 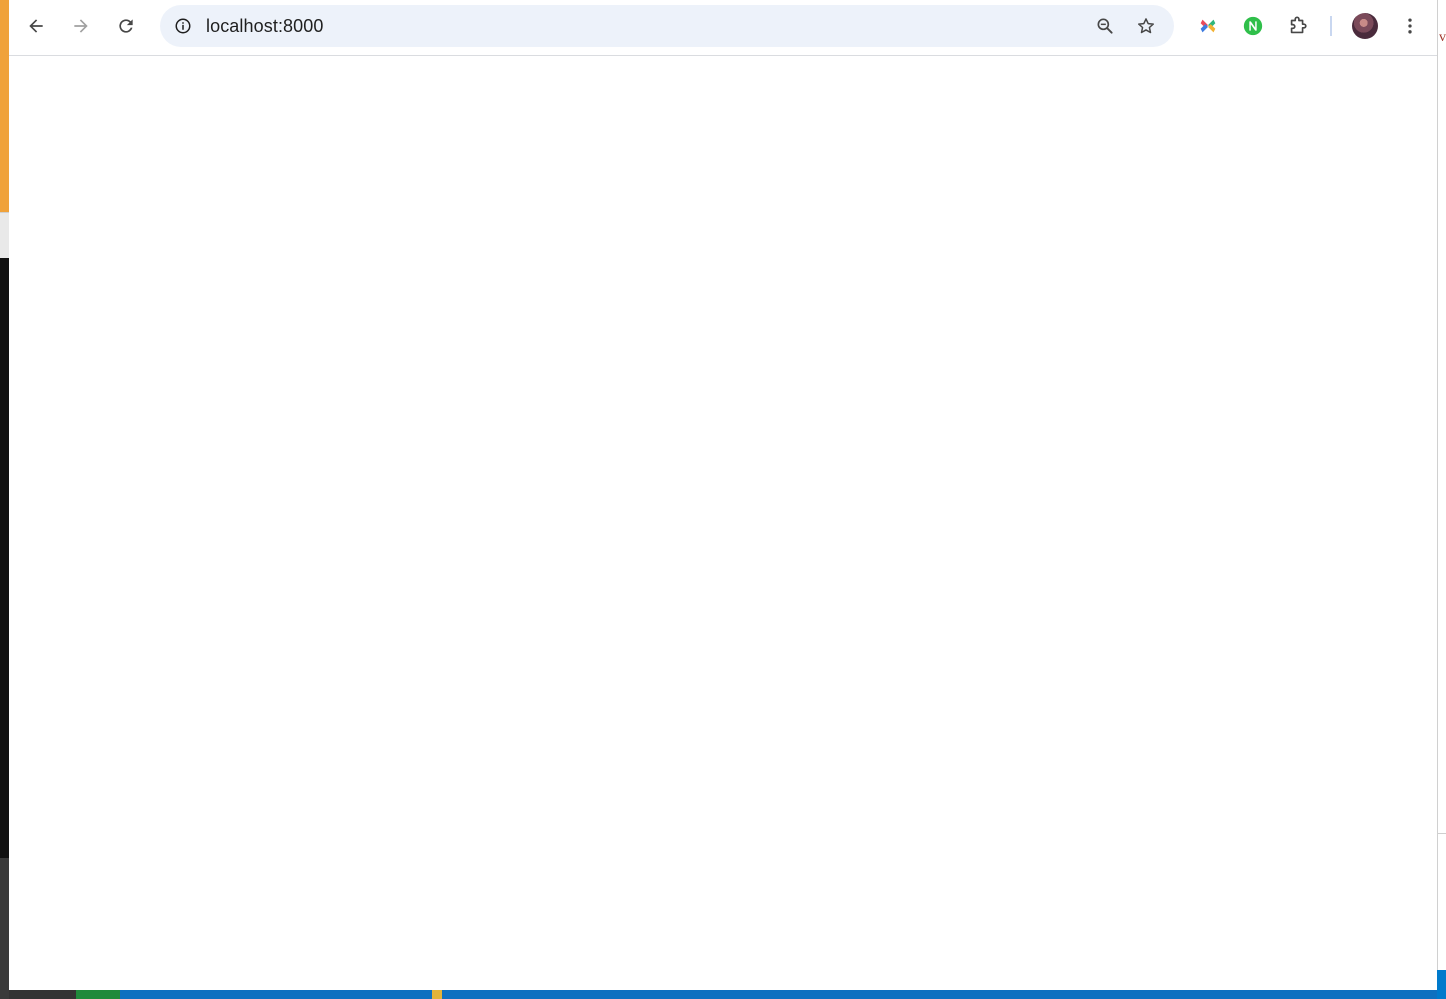 What do you see at coordinates (242, 26) in the screenshot?
I see `url-host: localhost` at bounding box center [242, 26].